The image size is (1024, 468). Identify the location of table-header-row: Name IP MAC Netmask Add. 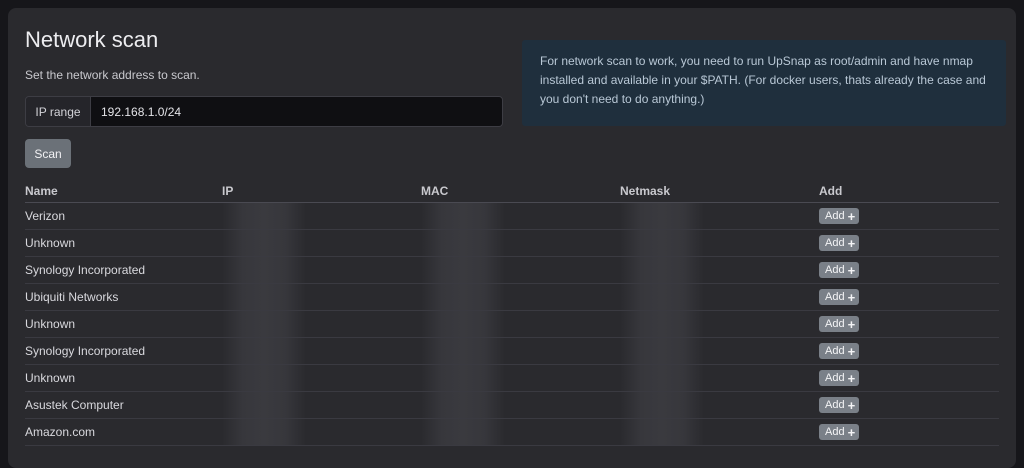
(512, 191).